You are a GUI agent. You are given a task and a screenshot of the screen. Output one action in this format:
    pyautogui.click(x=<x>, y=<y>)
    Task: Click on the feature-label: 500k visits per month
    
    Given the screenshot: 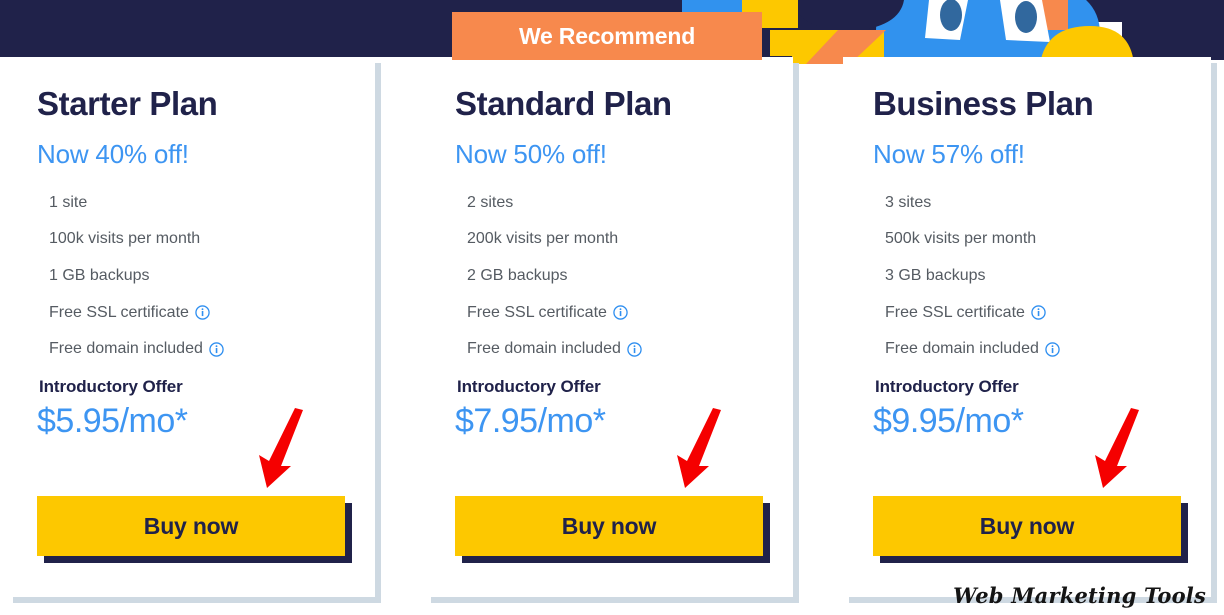 What is the action you would take?
    pyautogui.click(x=961, y=239)
    